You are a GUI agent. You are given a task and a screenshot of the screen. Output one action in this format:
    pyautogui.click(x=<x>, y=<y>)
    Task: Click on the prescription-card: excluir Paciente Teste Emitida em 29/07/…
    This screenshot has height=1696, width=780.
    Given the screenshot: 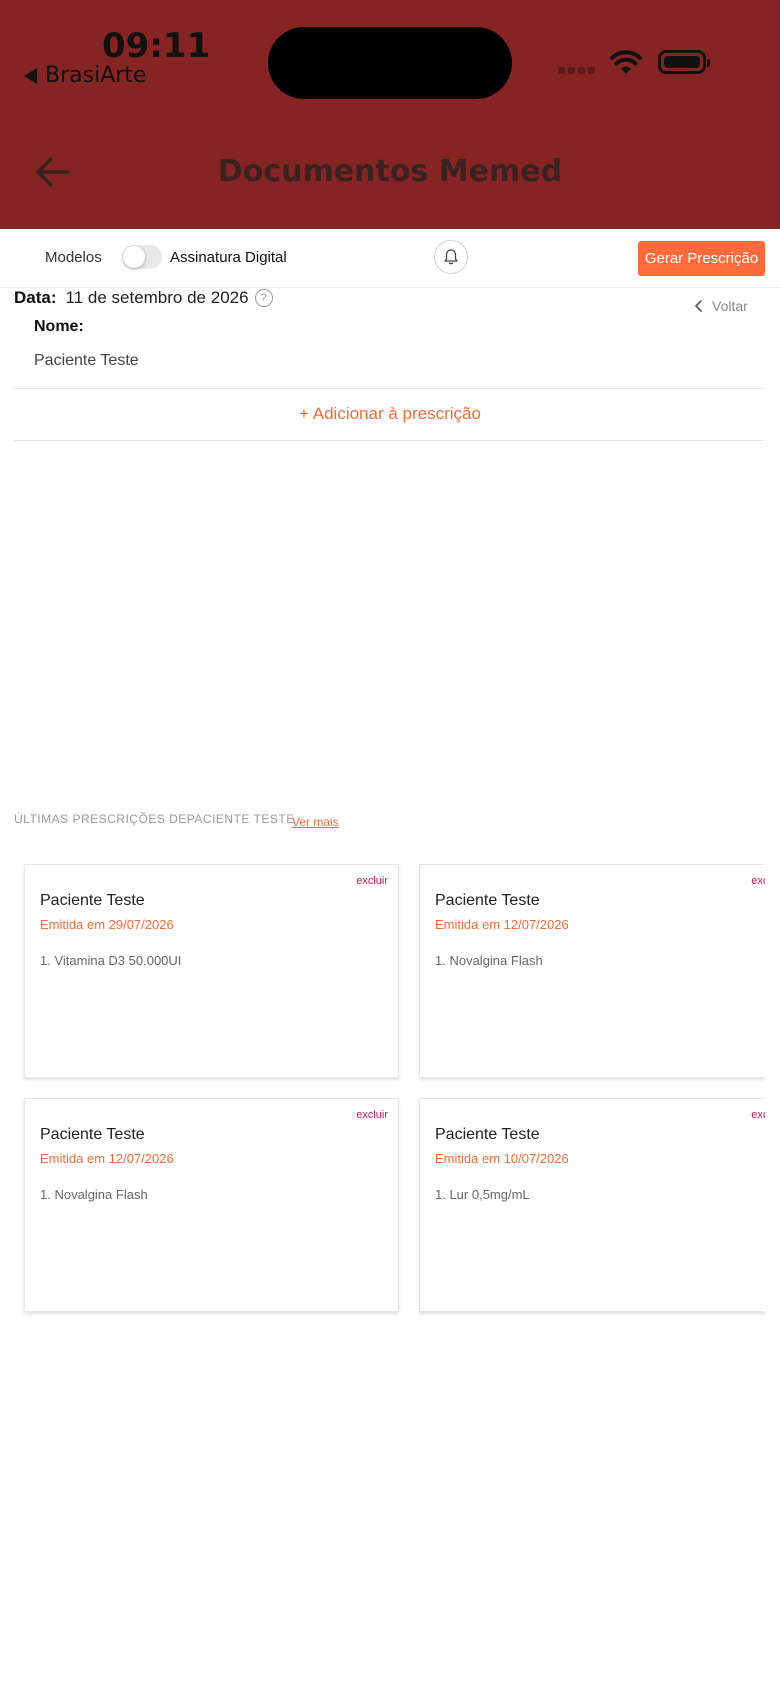 What is the action you would take?
    pyautogui.click(x=211, y=971)
    